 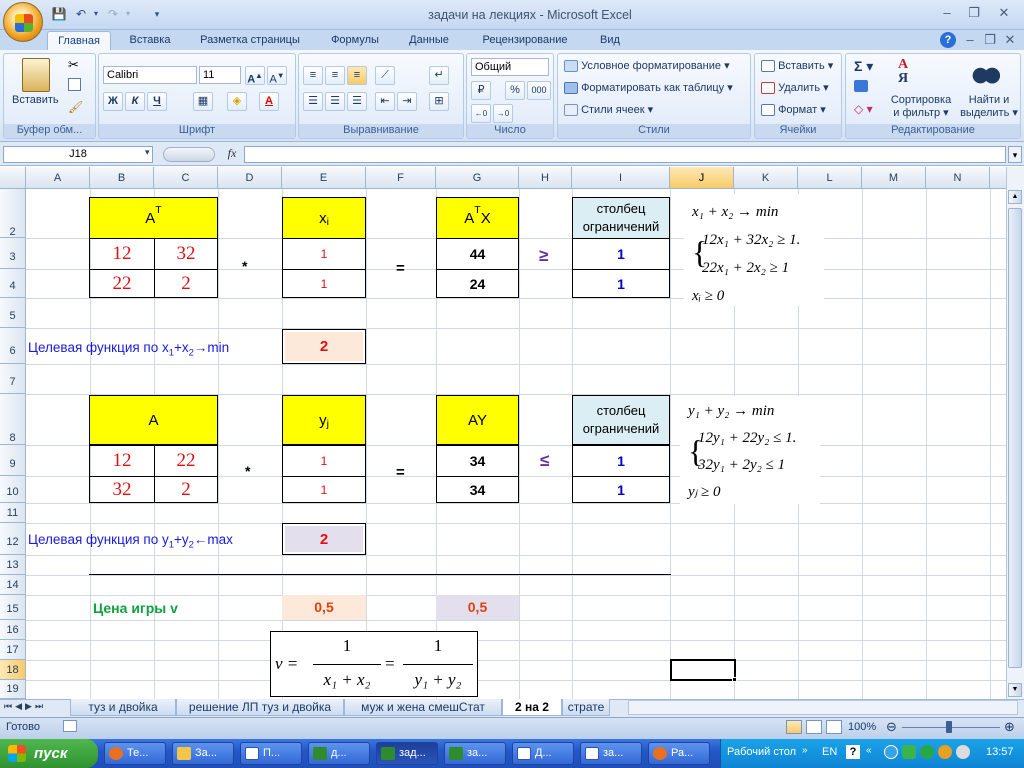 What do you see at coordinates (949, 727) in the screenshot?
I see `zoom-slider-thumb` at bounding box center [949, 727].